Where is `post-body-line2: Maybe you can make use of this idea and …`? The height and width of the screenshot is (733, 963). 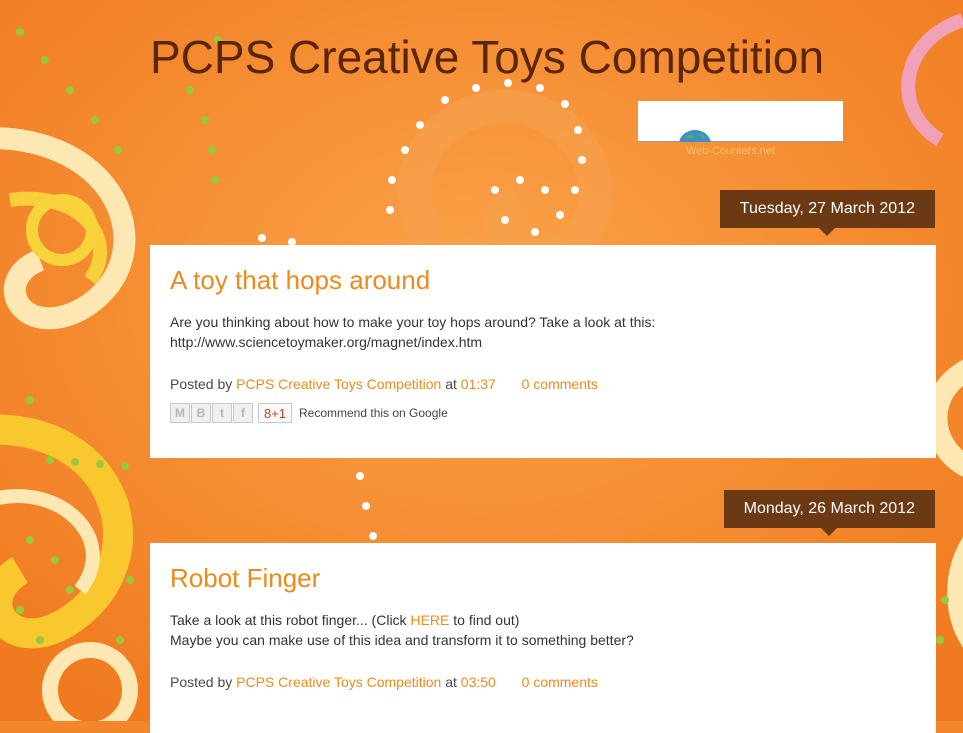
post-body-line2: Maybe you can make use of this idea and … is located at coordinates (402, 640).